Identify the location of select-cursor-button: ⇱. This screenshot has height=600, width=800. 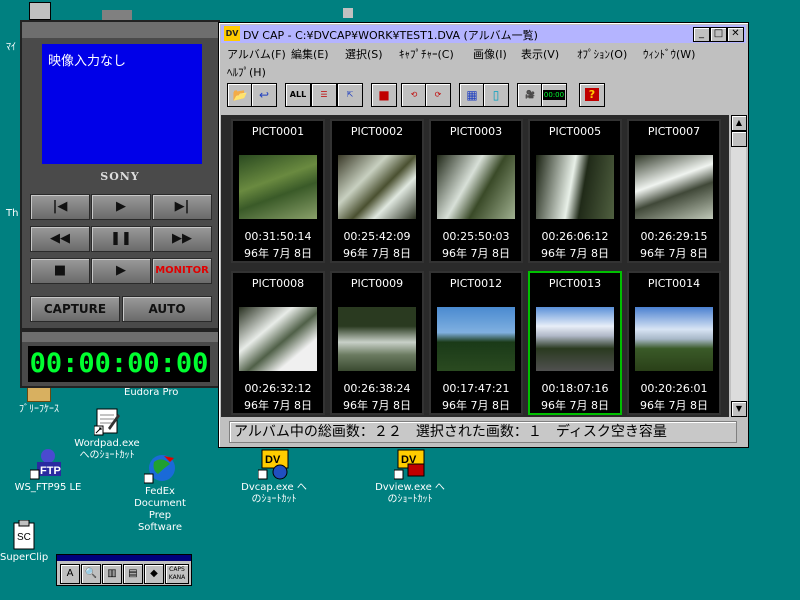
(350, 95).